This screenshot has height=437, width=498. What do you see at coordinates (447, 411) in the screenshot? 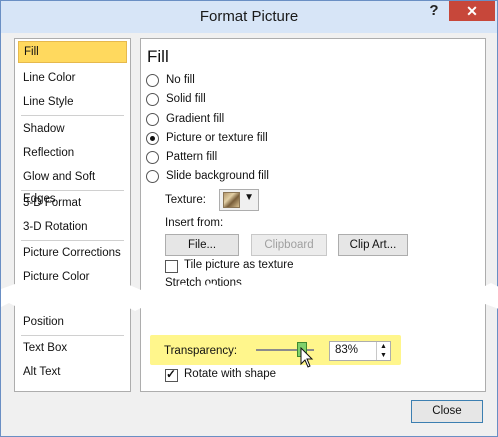
I see `close-button: Close` at bounding box center [447, 411].